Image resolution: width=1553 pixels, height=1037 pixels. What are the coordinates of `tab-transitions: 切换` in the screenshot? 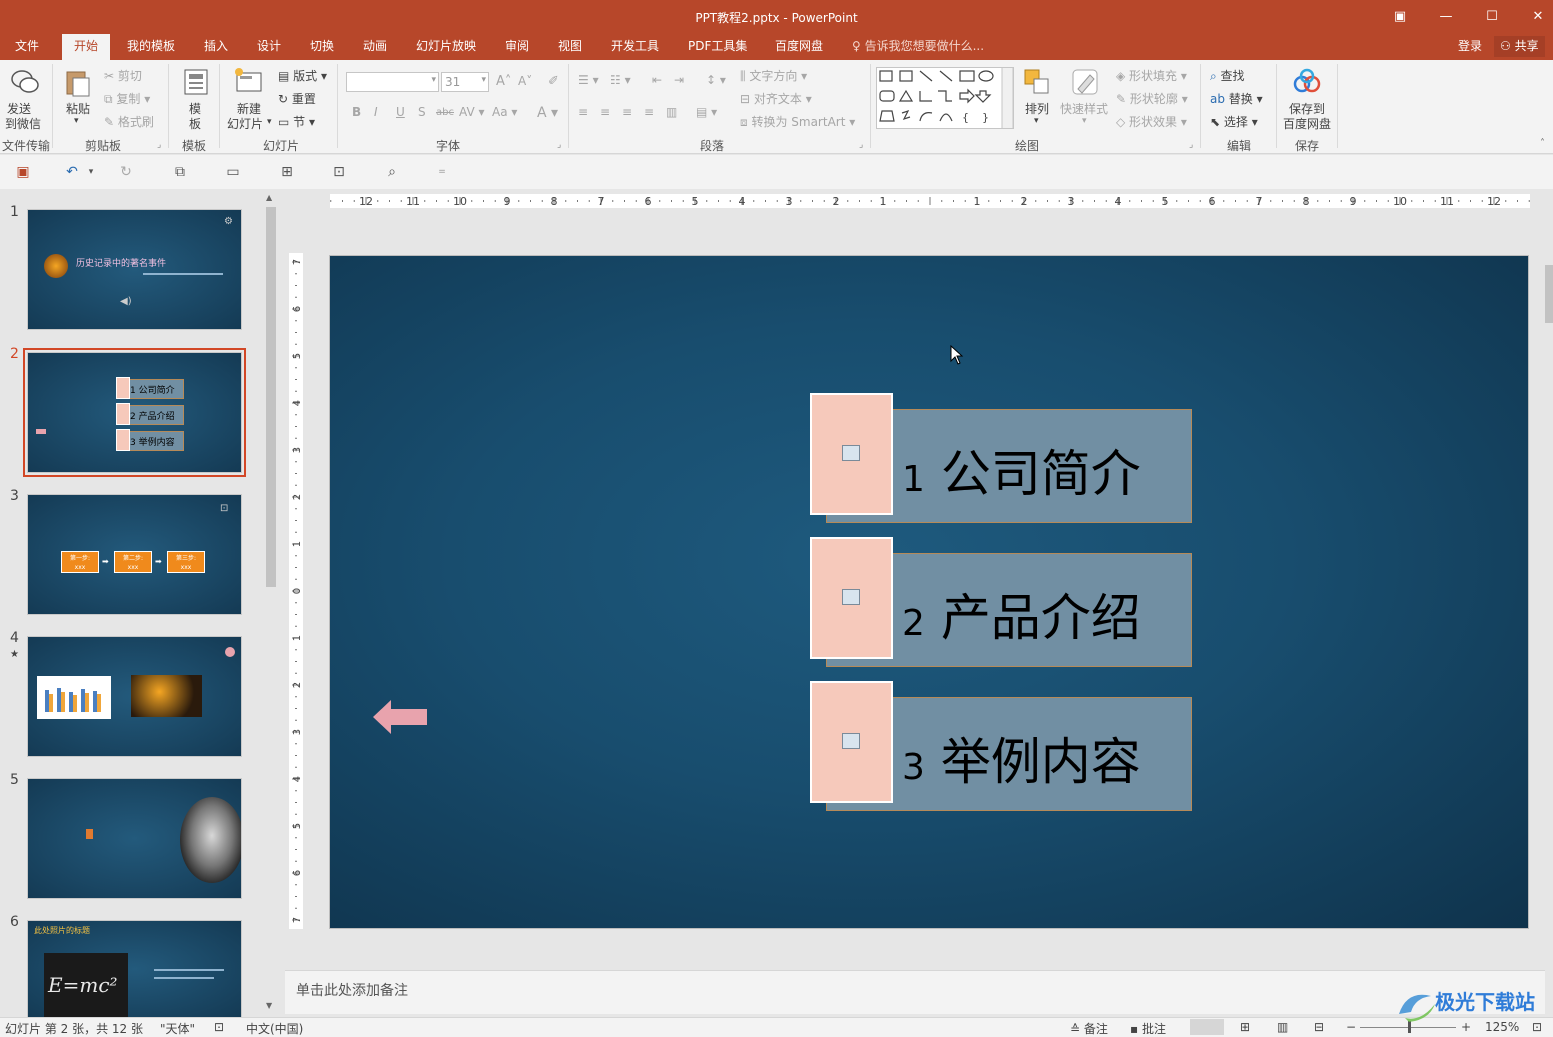 It's located at (322, 47).